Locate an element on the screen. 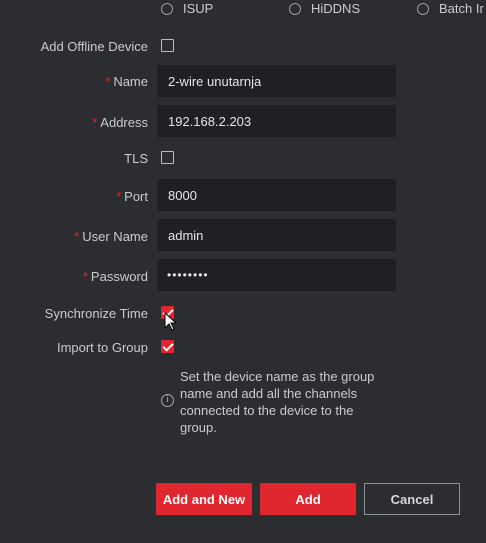 The height and width of the screenshot is (543, 486). password-label: * Password is located at coordinates (115, 276).